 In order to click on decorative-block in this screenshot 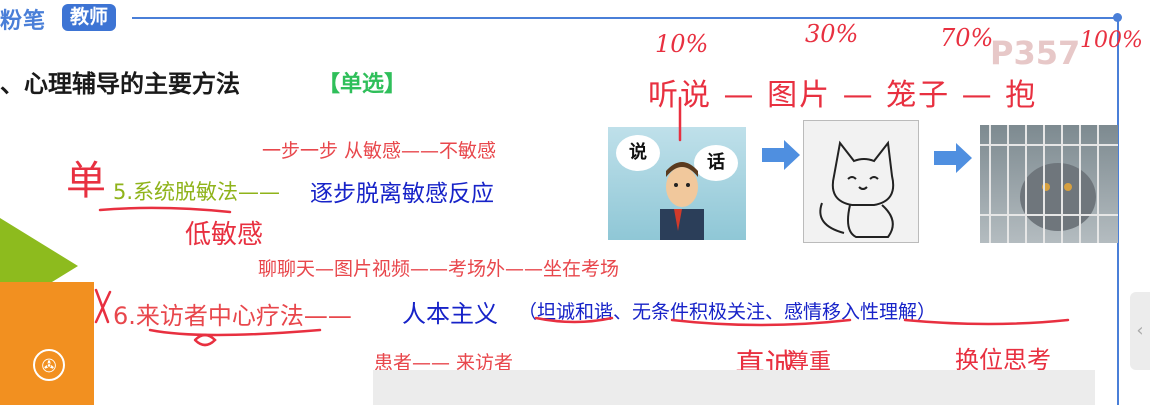, I will do `click(47, 343)`.